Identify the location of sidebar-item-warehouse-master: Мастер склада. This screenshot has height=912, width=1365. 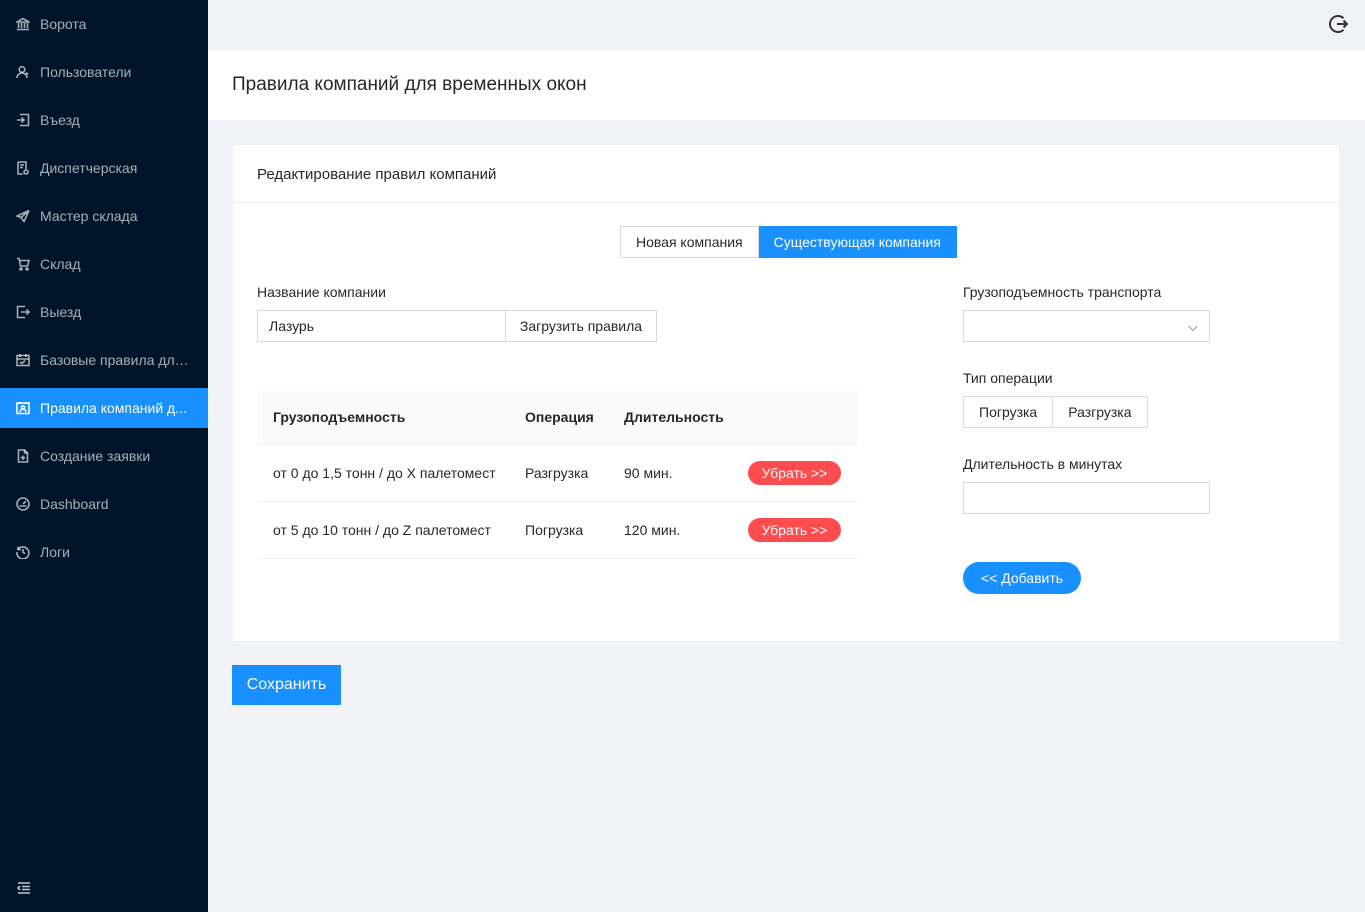
(104, 216).